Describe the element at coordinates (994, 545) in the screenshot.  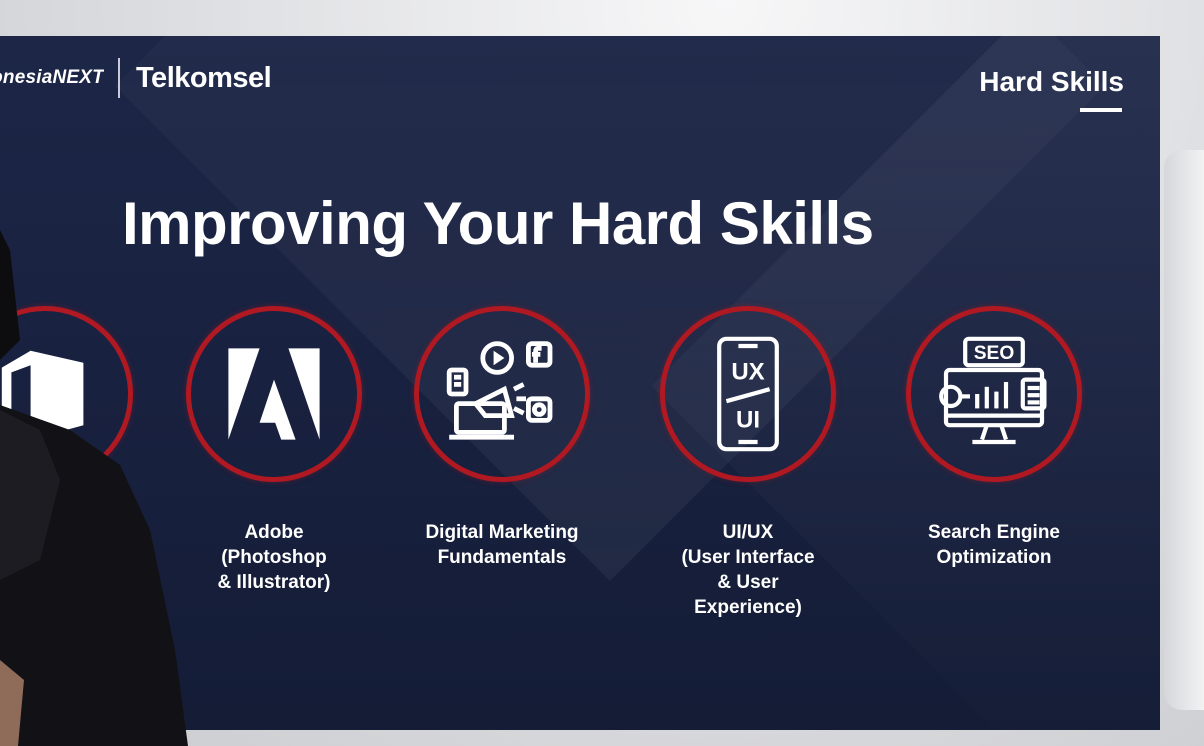
I see `skill-label: Search Engine Optimization` at that location.